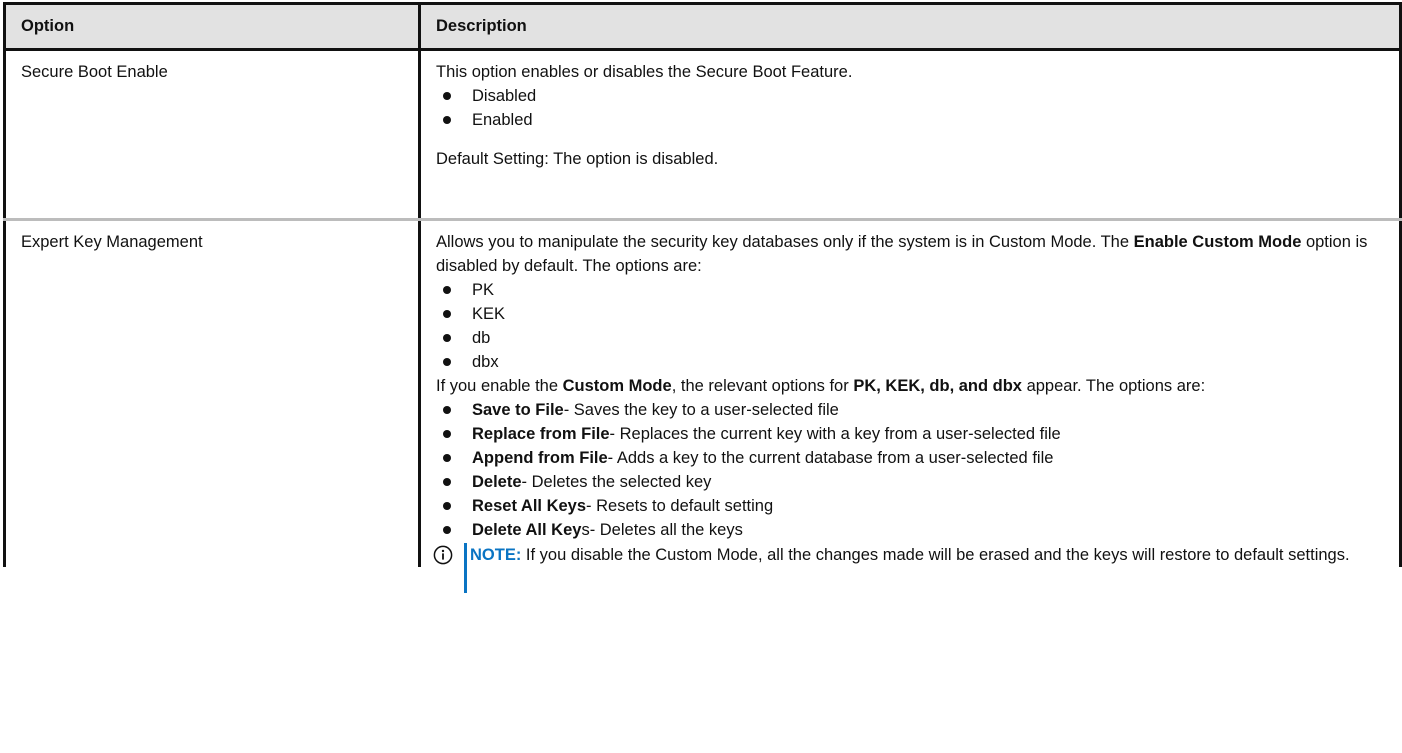  I want to click on action-label: Delete, so click(497, 482).